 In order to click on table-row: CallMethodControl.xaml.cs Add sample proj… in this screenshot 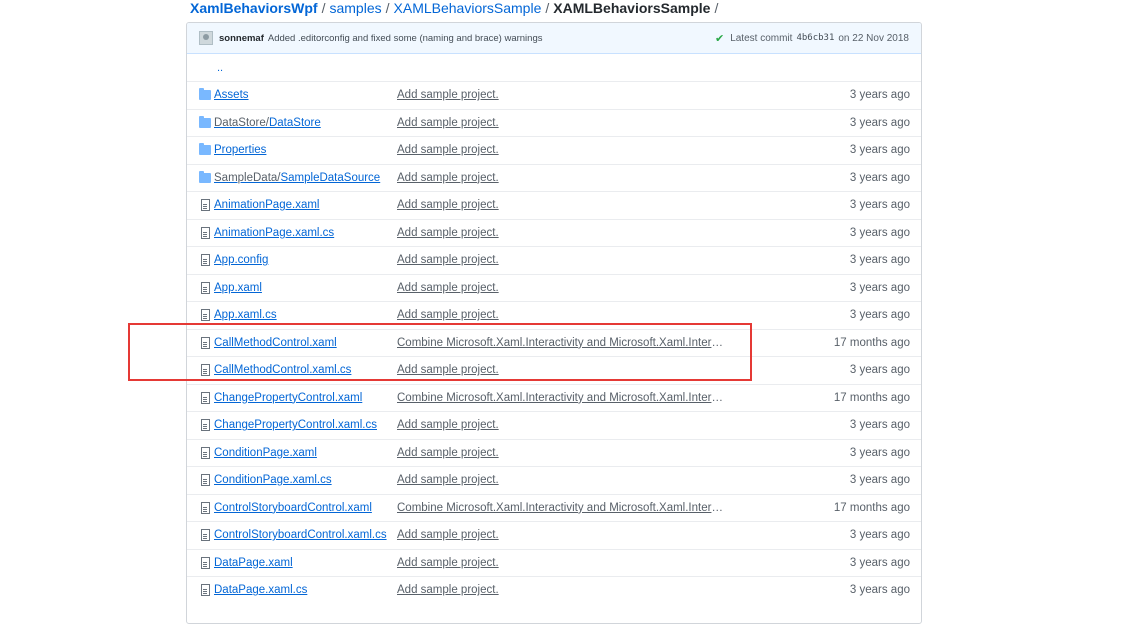, I will do `click(554, 370)`.